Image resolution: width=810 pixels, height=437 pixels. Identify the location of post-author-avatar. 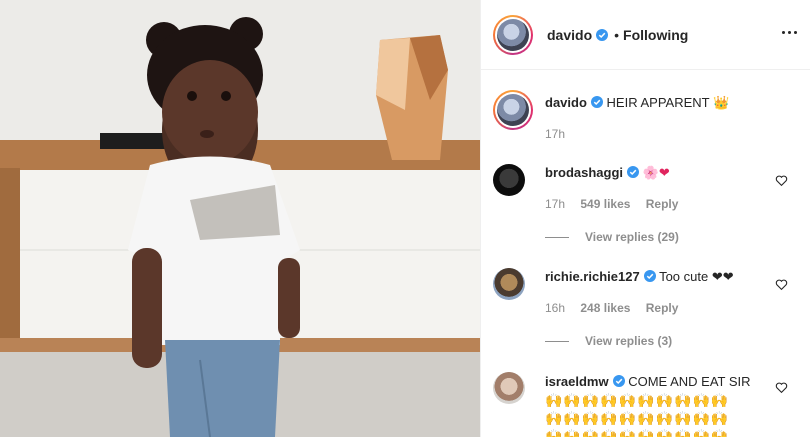
(513, 34).